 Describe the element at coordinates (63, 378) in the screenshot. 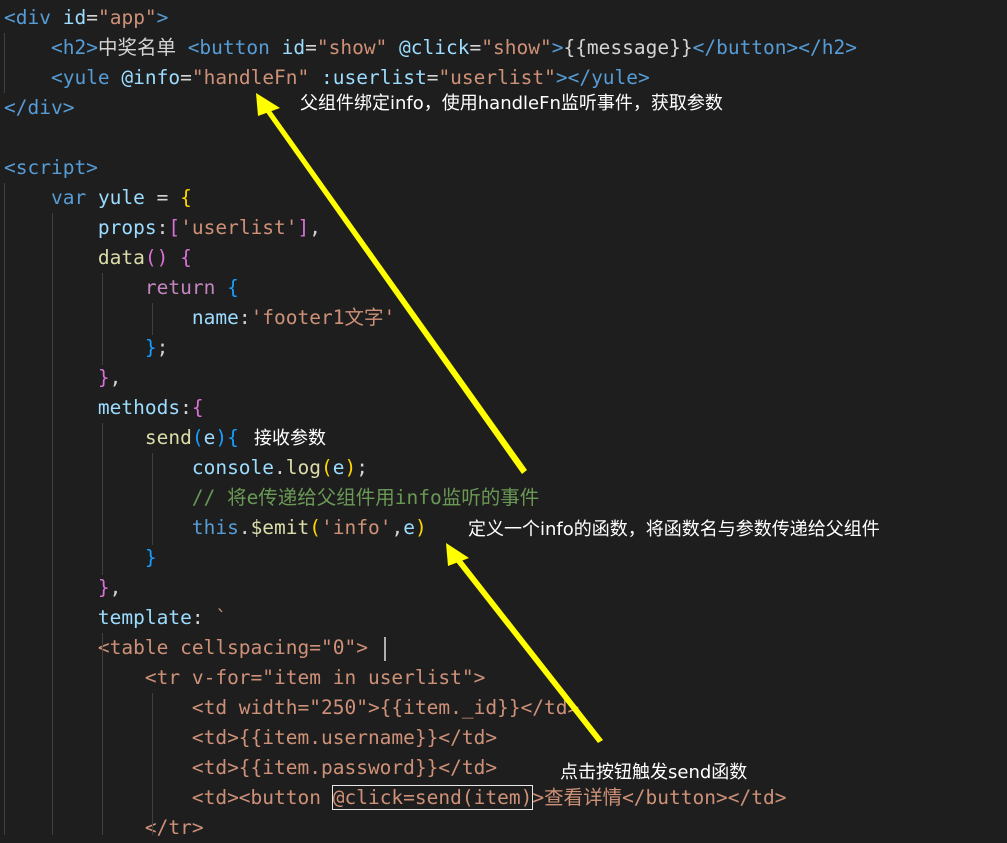

I see `code-line: },` at that location.